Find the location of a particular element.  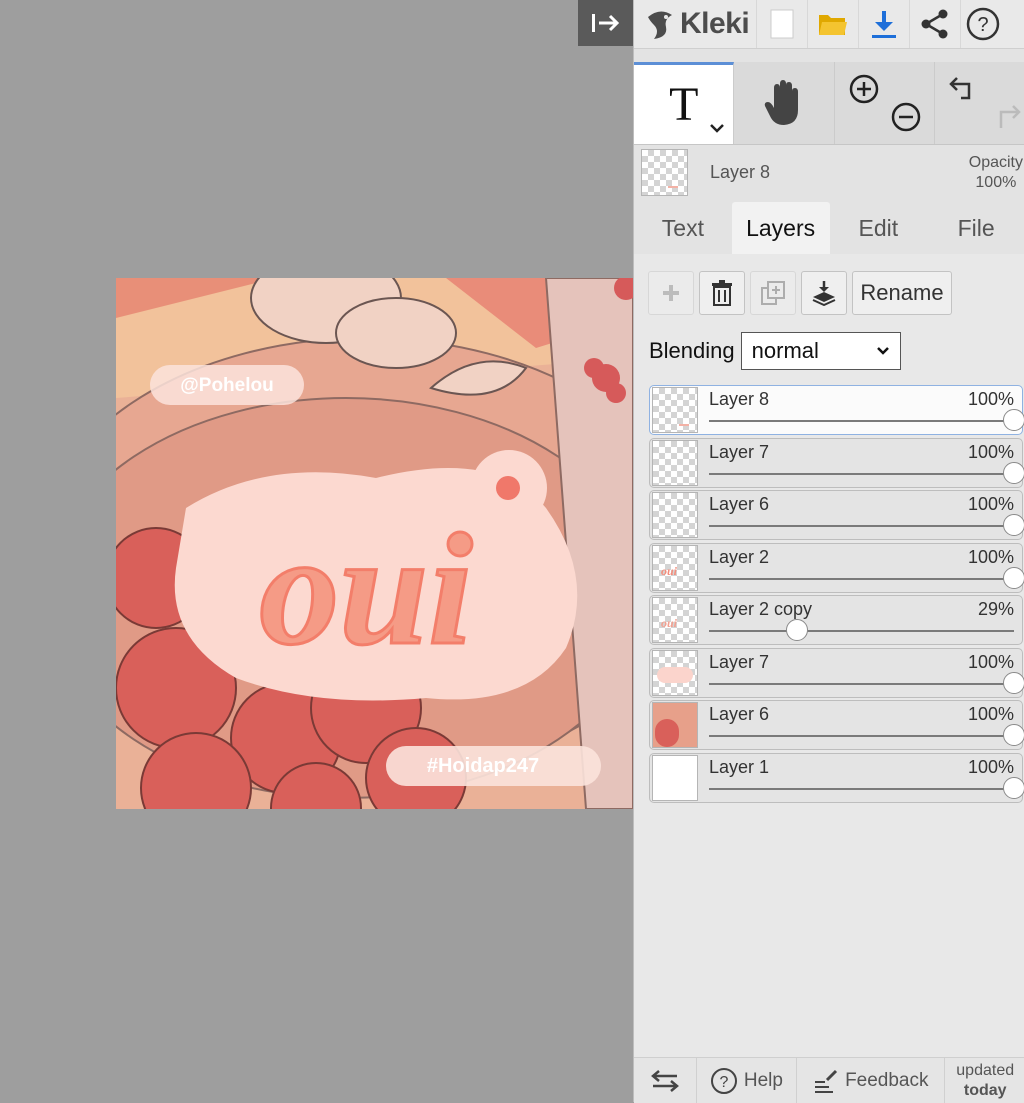

add-layer-button is located at coordinates (671, 293).